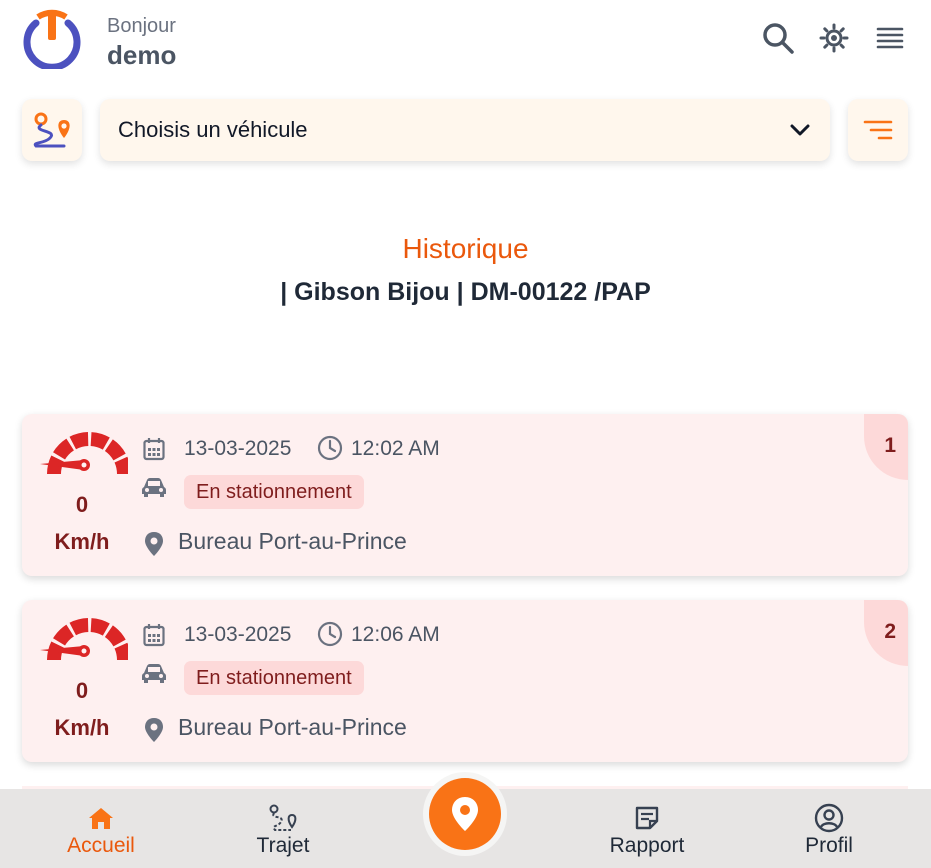  I want to click on vehicle-subtitle: | Gibson Bijou | DM-00122 /PAP, so click(465, 292).